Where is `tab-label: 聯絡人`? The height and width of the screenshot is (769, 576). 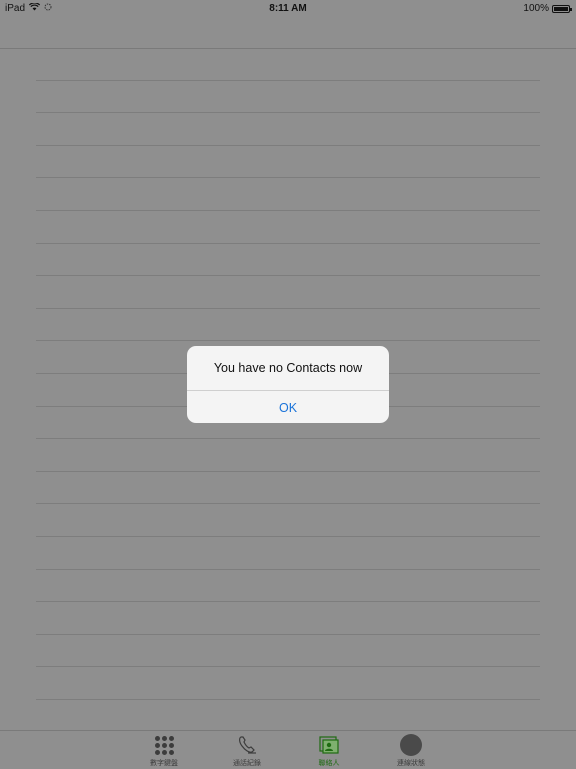
tab-label: 聯絡人 is located at coordinates (329, 763).